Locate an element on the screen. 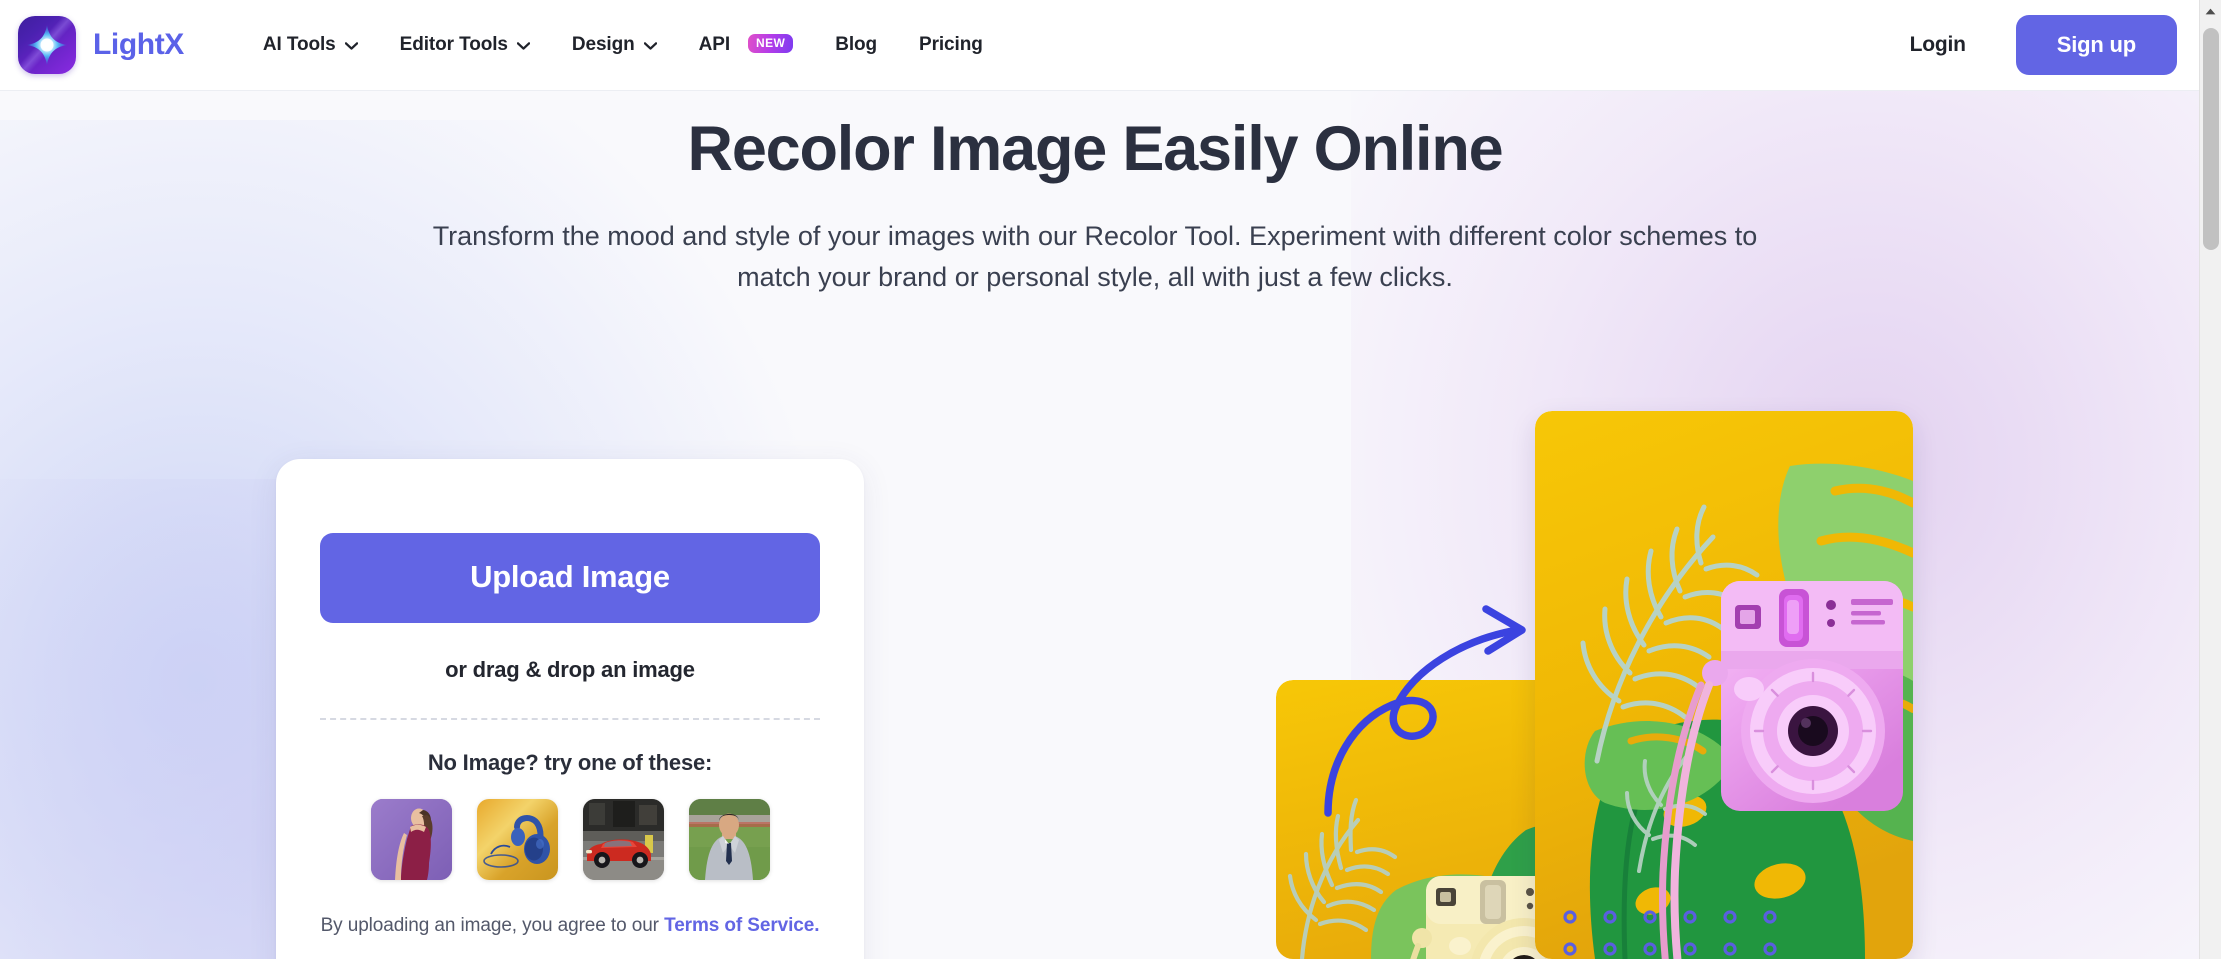  scroll-up-arrow-icon is located at coordinates (2210, 11).